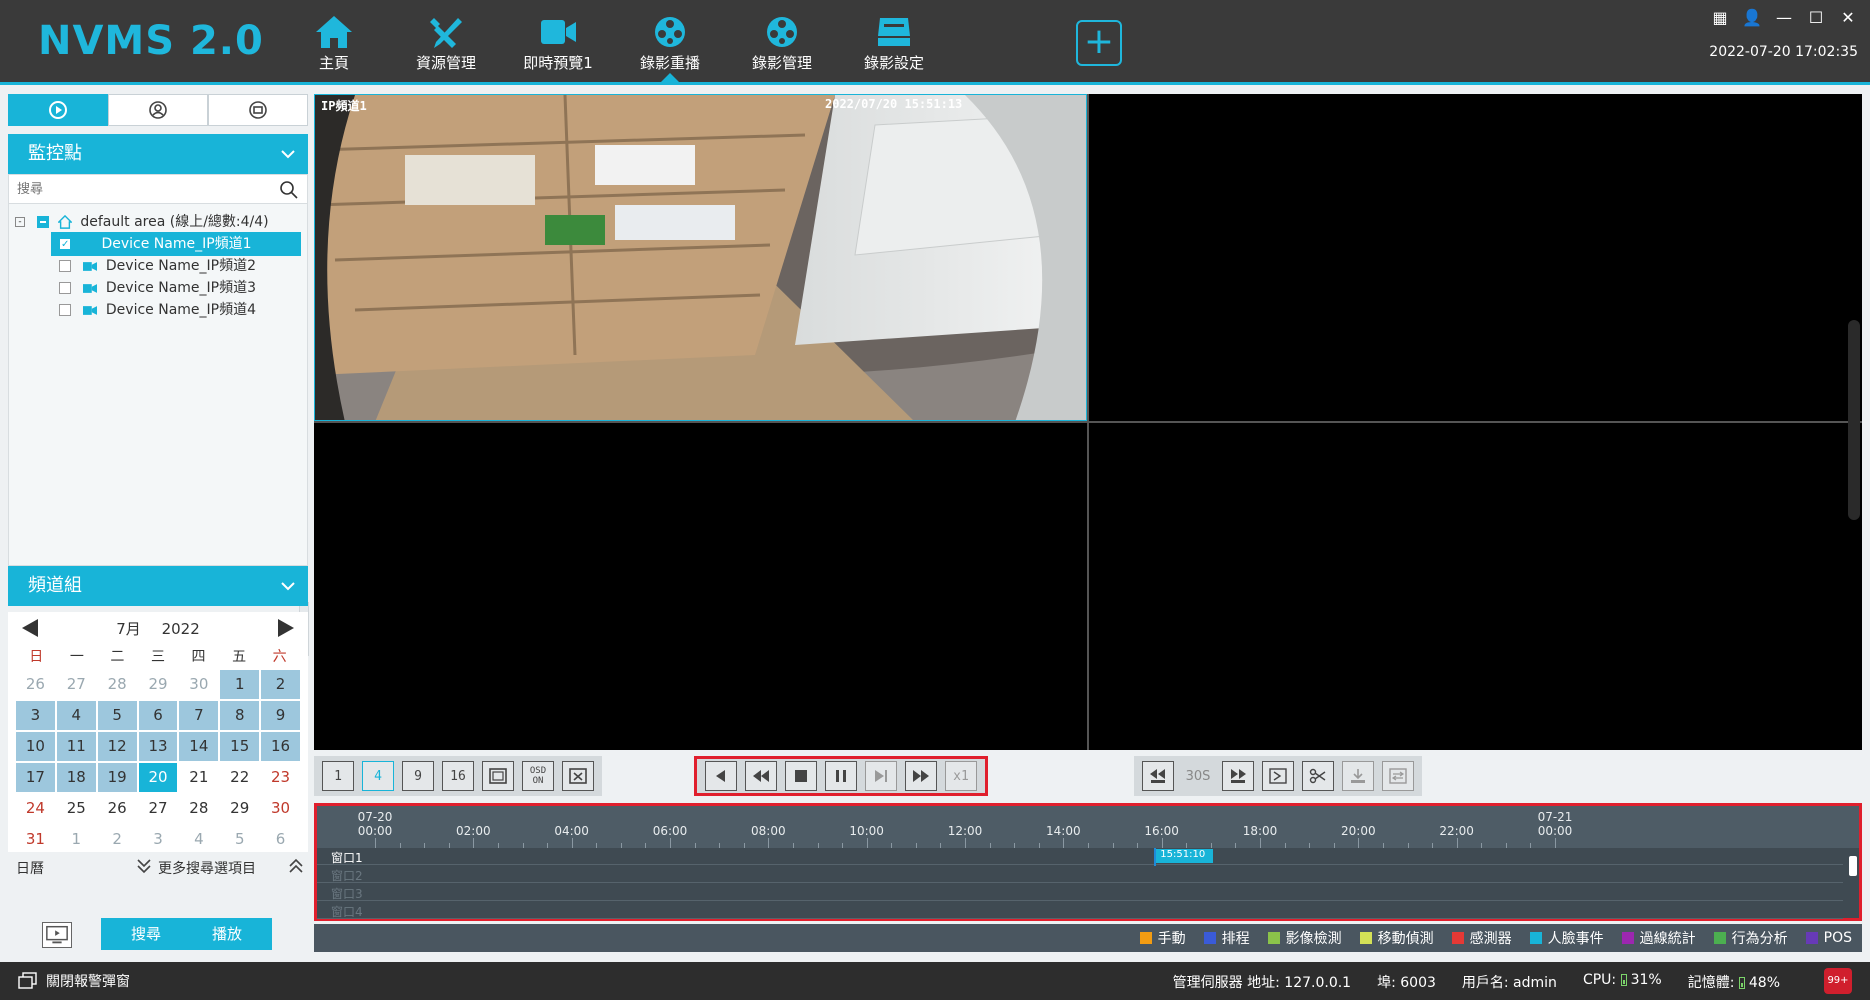 The image size is (1870, 1000). I want to click on calendar-day: 13, so click(158, 746).